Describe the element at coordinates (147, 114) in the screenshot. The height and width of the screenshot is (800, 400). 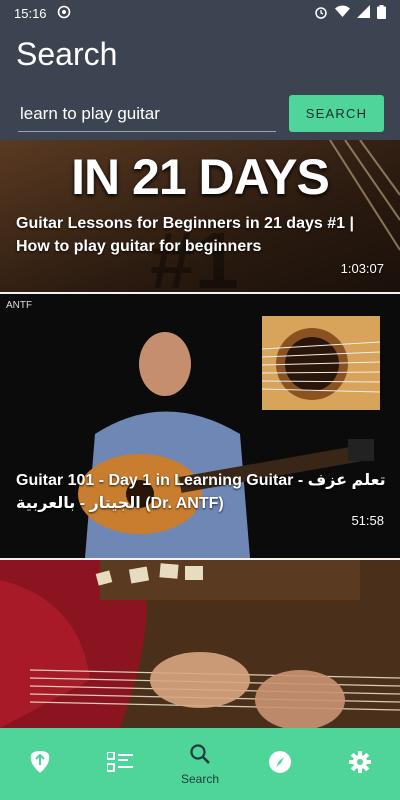
I see `search-input` at that location.